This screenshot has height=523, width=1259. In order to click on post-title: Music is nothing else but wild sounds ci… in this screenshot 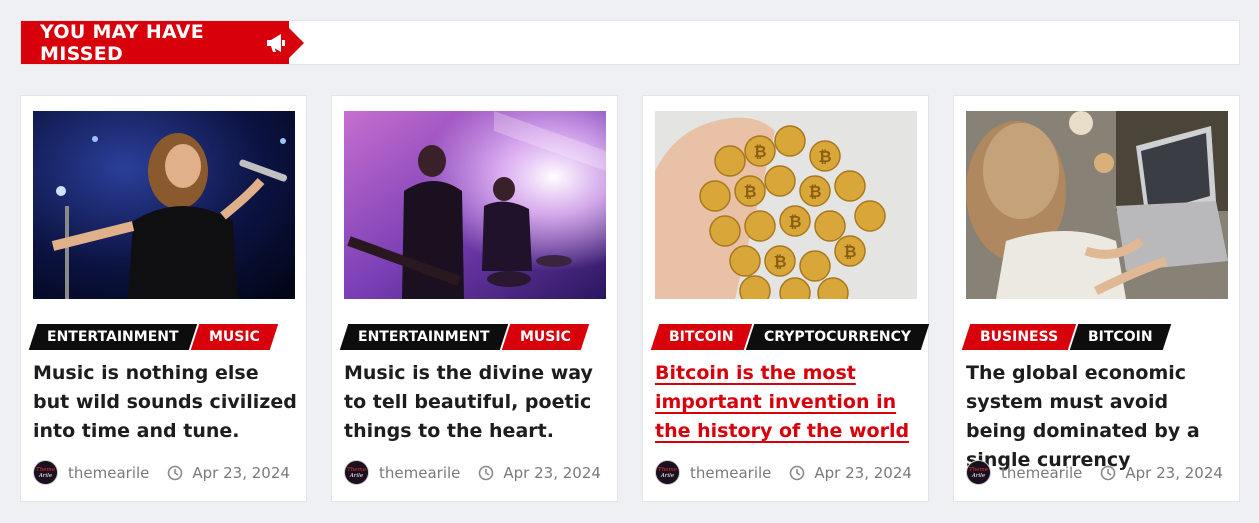, I will do `click(166, 402)`.